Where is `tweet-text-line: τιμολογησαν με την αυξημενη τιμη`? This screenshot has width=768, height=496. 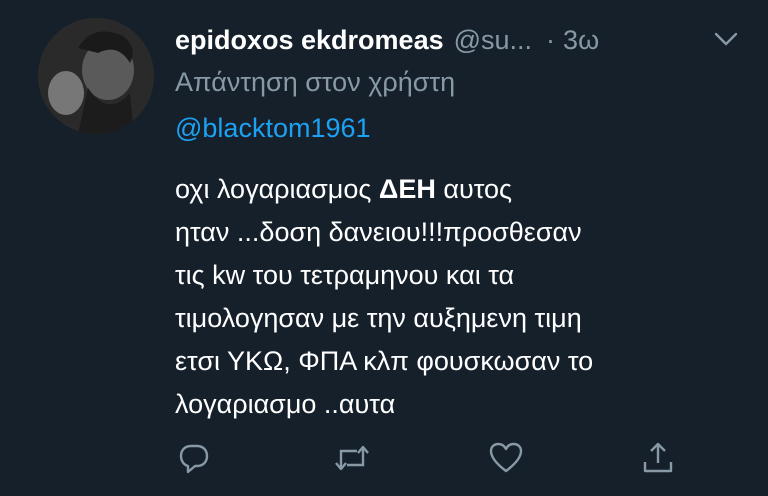 tweet-text-line: τιμολογησαν με την αυξημενη τιμη is located at coordinates (378, 318).